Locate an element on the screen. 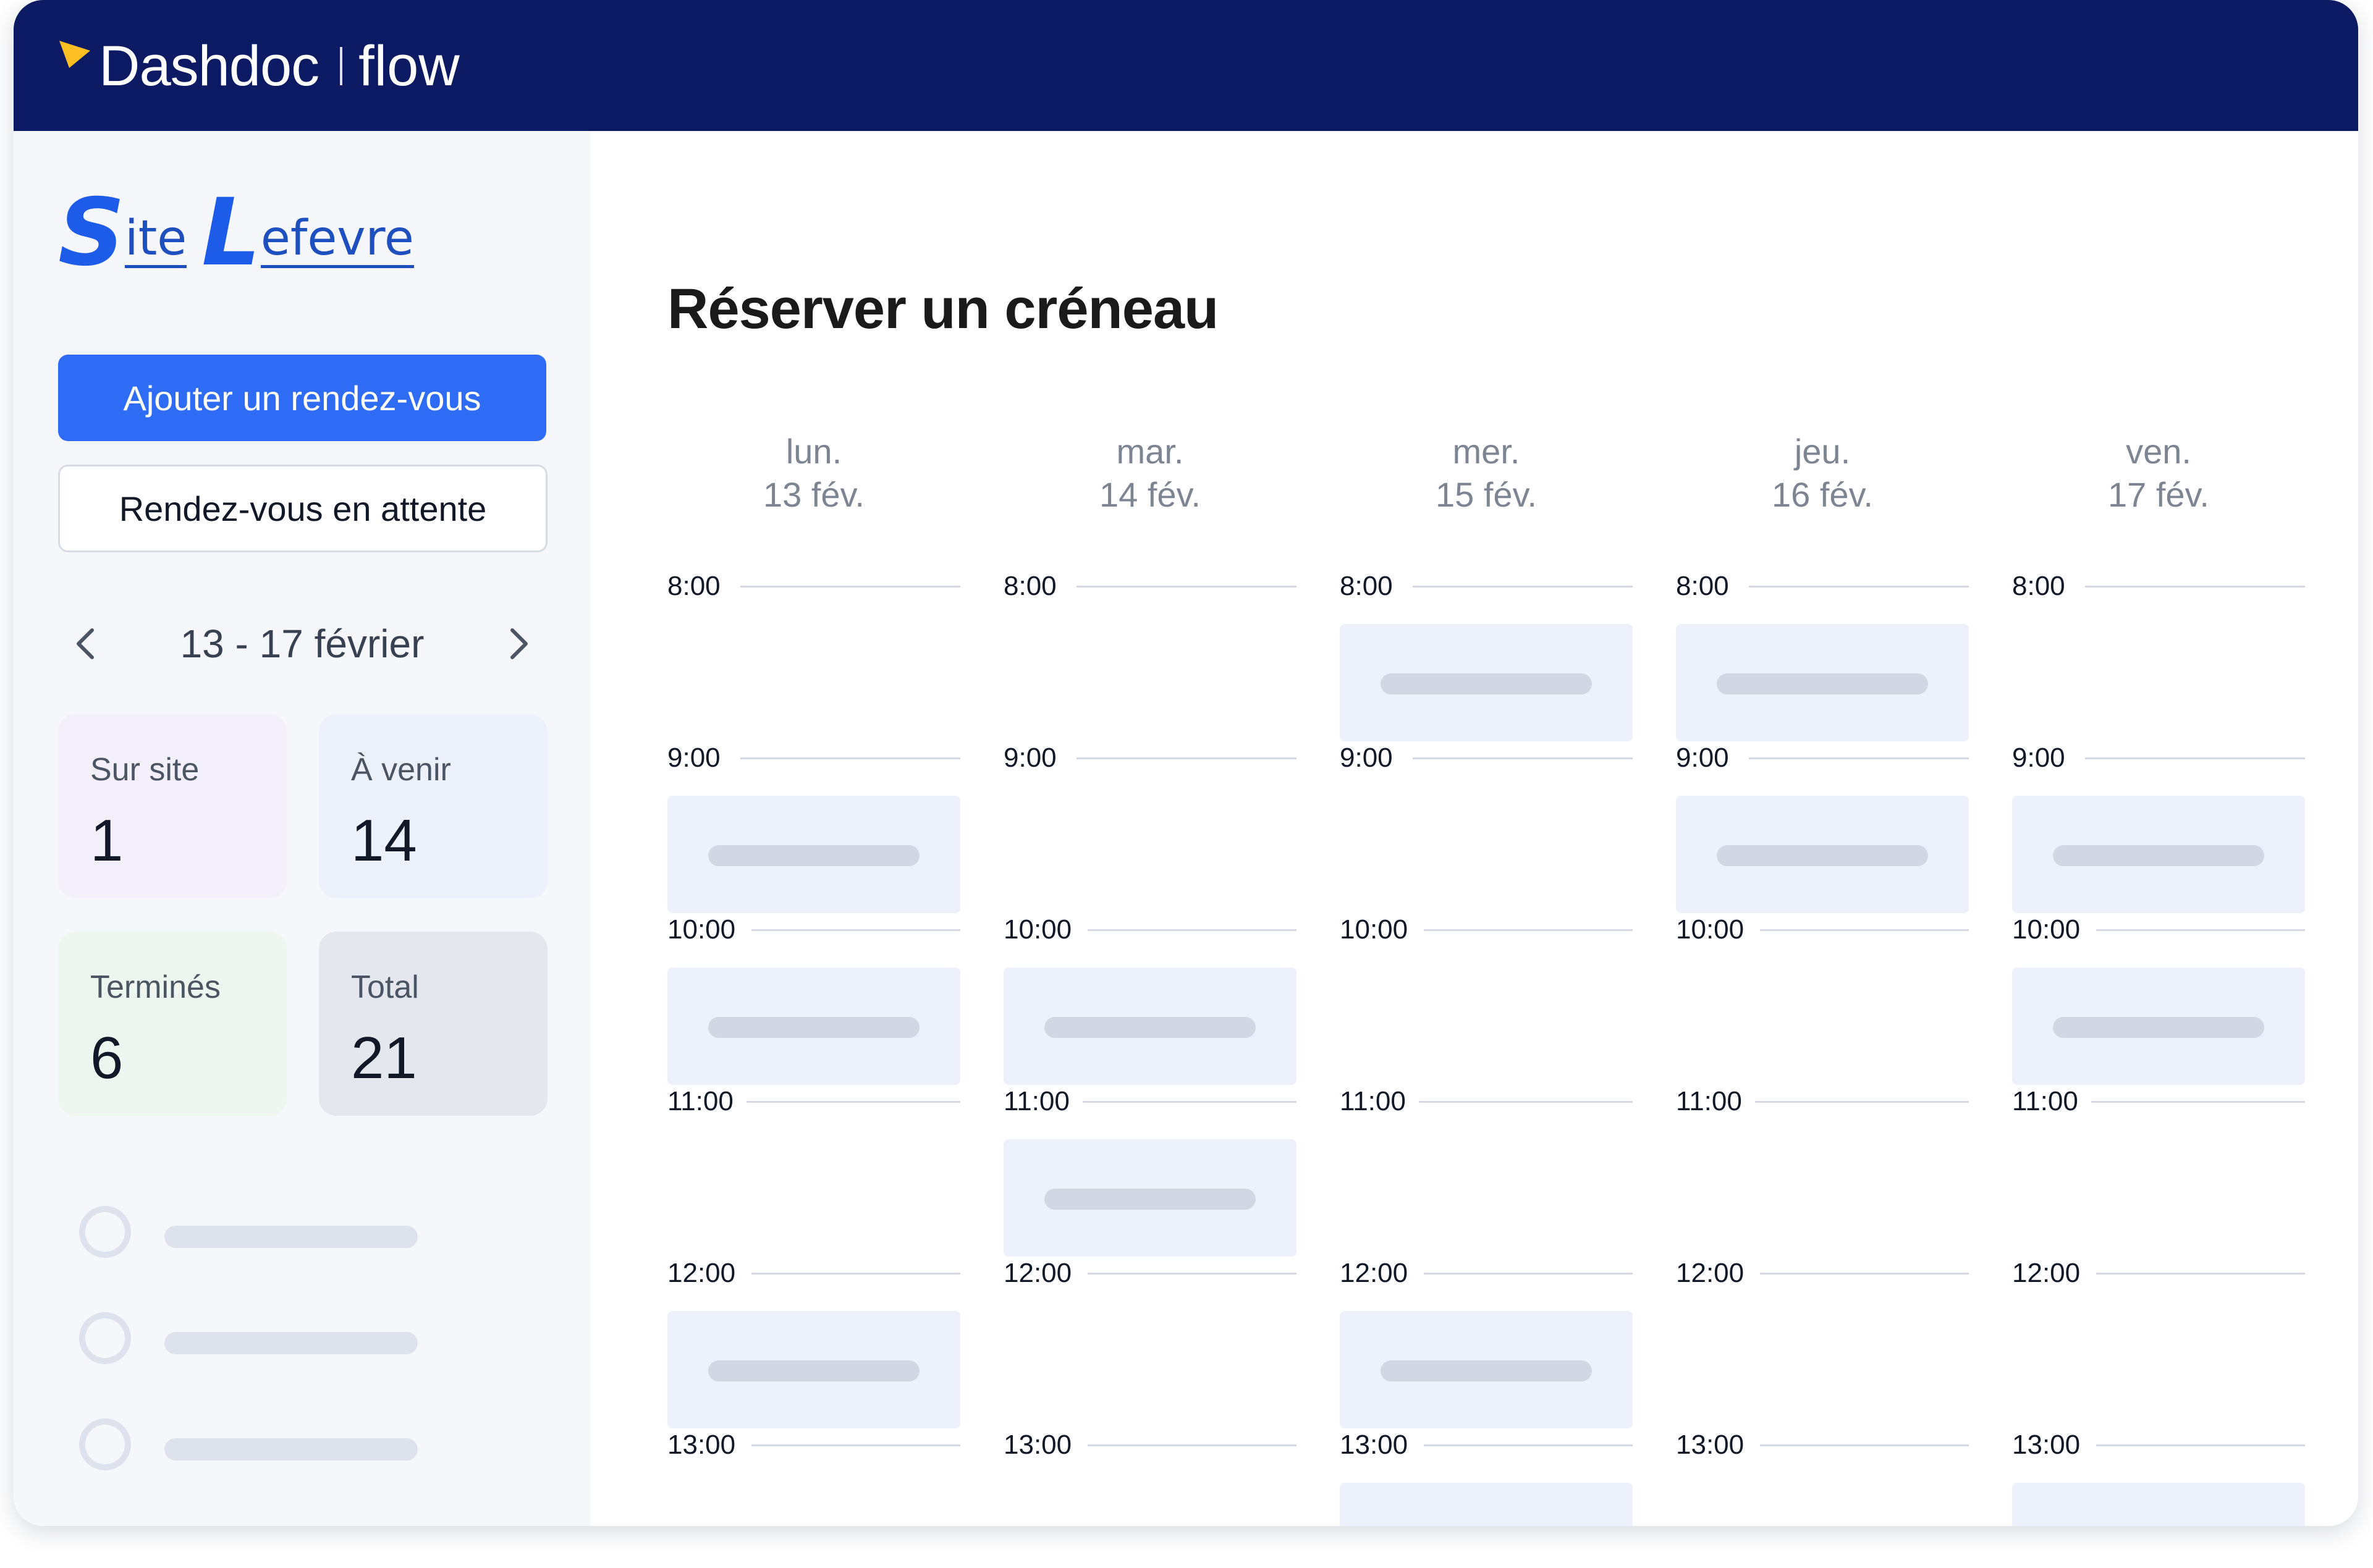 The width and height of the screenshot is (2373, 1568). stat-value: 1 is located at coordinates (107, 840).